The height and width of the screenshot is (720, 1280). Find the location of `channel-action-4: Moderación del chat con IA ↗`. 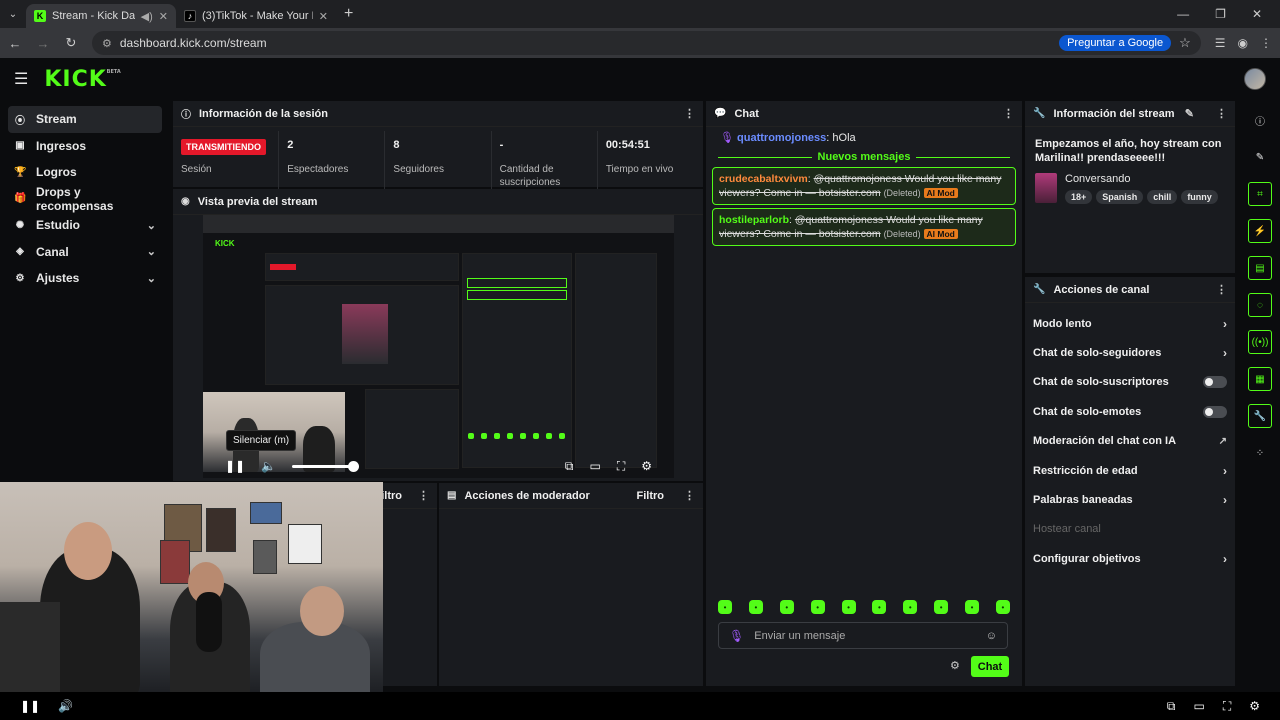

channel-action-4: Moderación del chat con IA ↗ is located at coordinates (1130, 441).